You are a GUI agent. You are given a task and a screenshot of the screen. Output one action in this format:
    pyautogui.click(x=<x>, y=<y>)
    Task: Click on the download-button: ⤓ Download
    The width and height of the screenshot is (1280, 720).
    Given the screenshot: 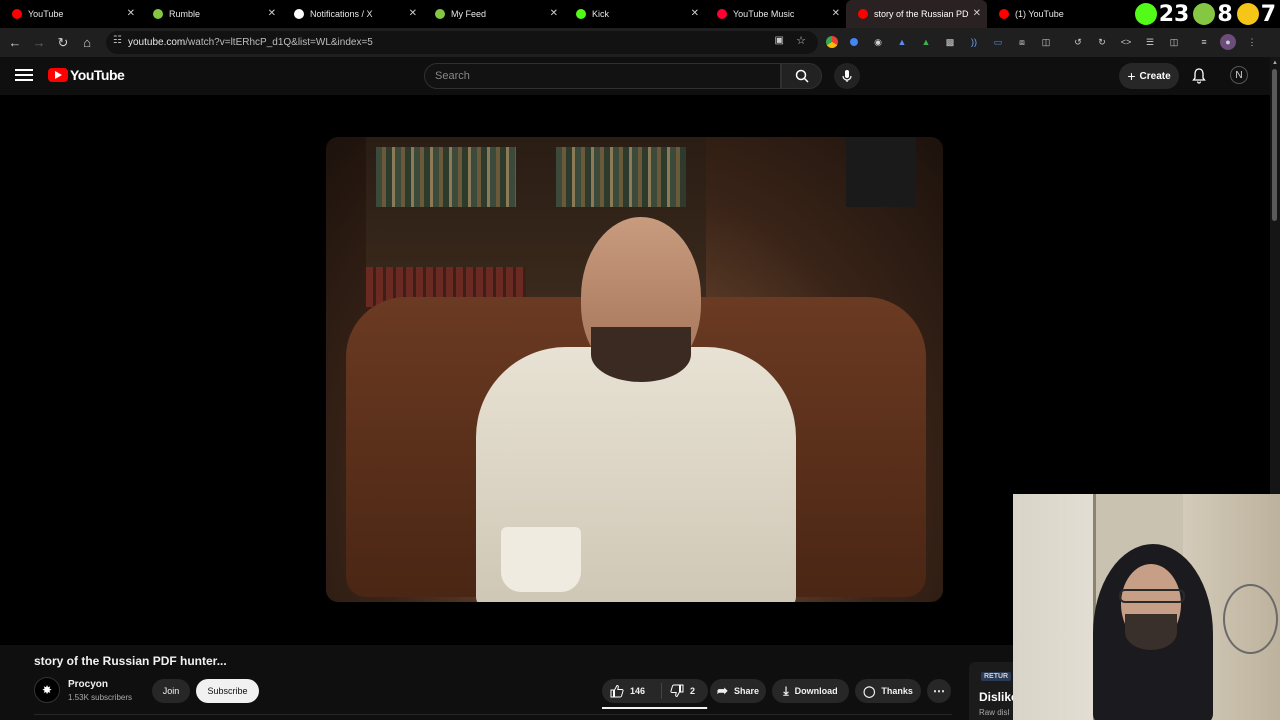 What is the action you would take?
    pyautogui.click(x=810, y=691)
    